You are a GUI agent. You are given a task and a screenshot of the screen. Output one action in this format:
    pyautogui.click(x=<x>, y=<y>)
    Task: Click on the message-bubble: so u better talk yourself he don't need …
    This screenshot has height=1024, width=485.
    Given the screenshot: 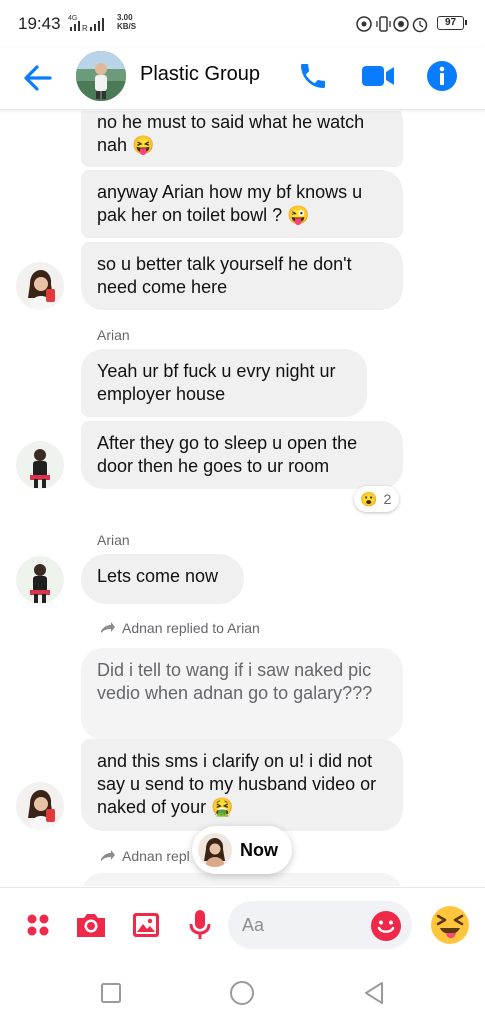 What is the action you would take?
    pyautogui.click(x=242, y=276)
    